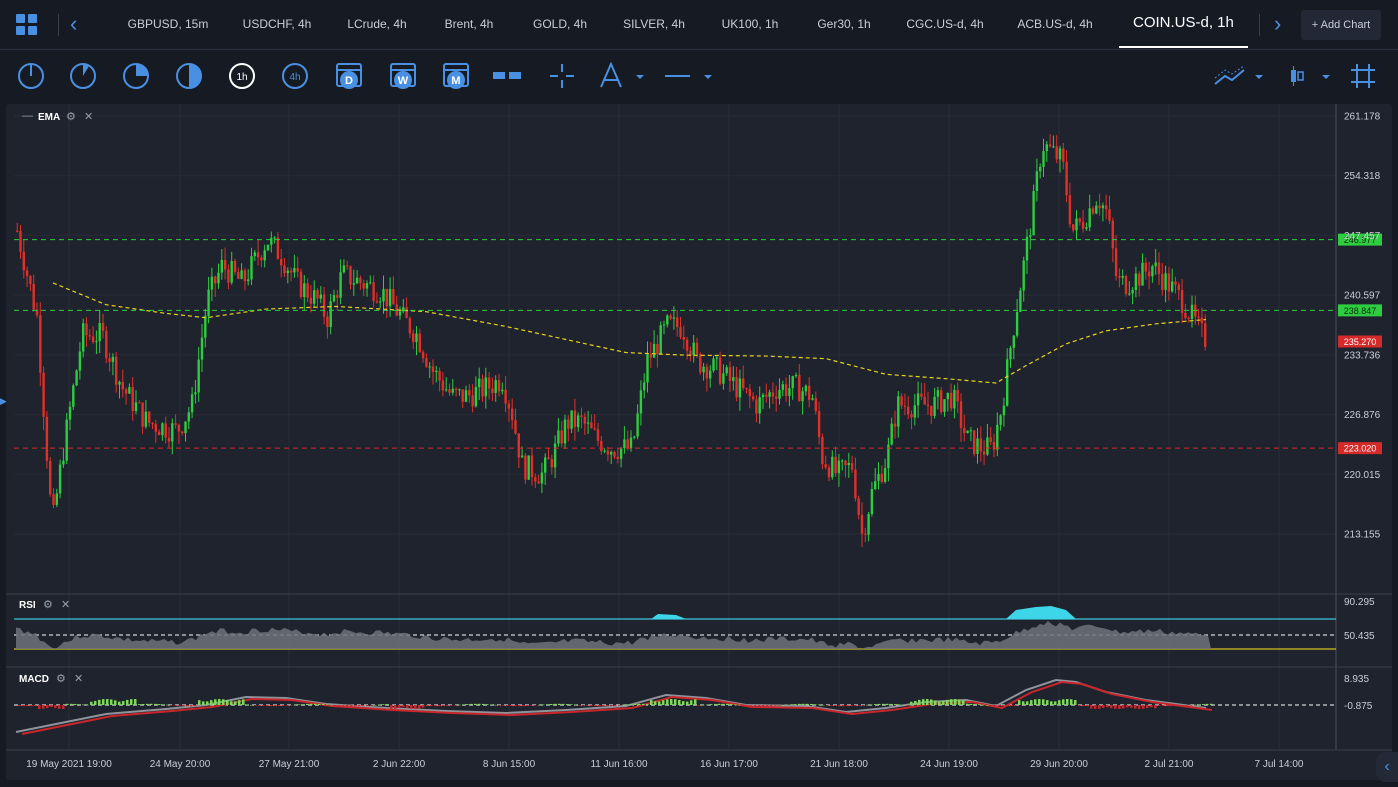 The image size is (1398, 787). Describe the element at coordinates (189, 76) in the screenshot. I see `timeframe-30m-icon` at that location.